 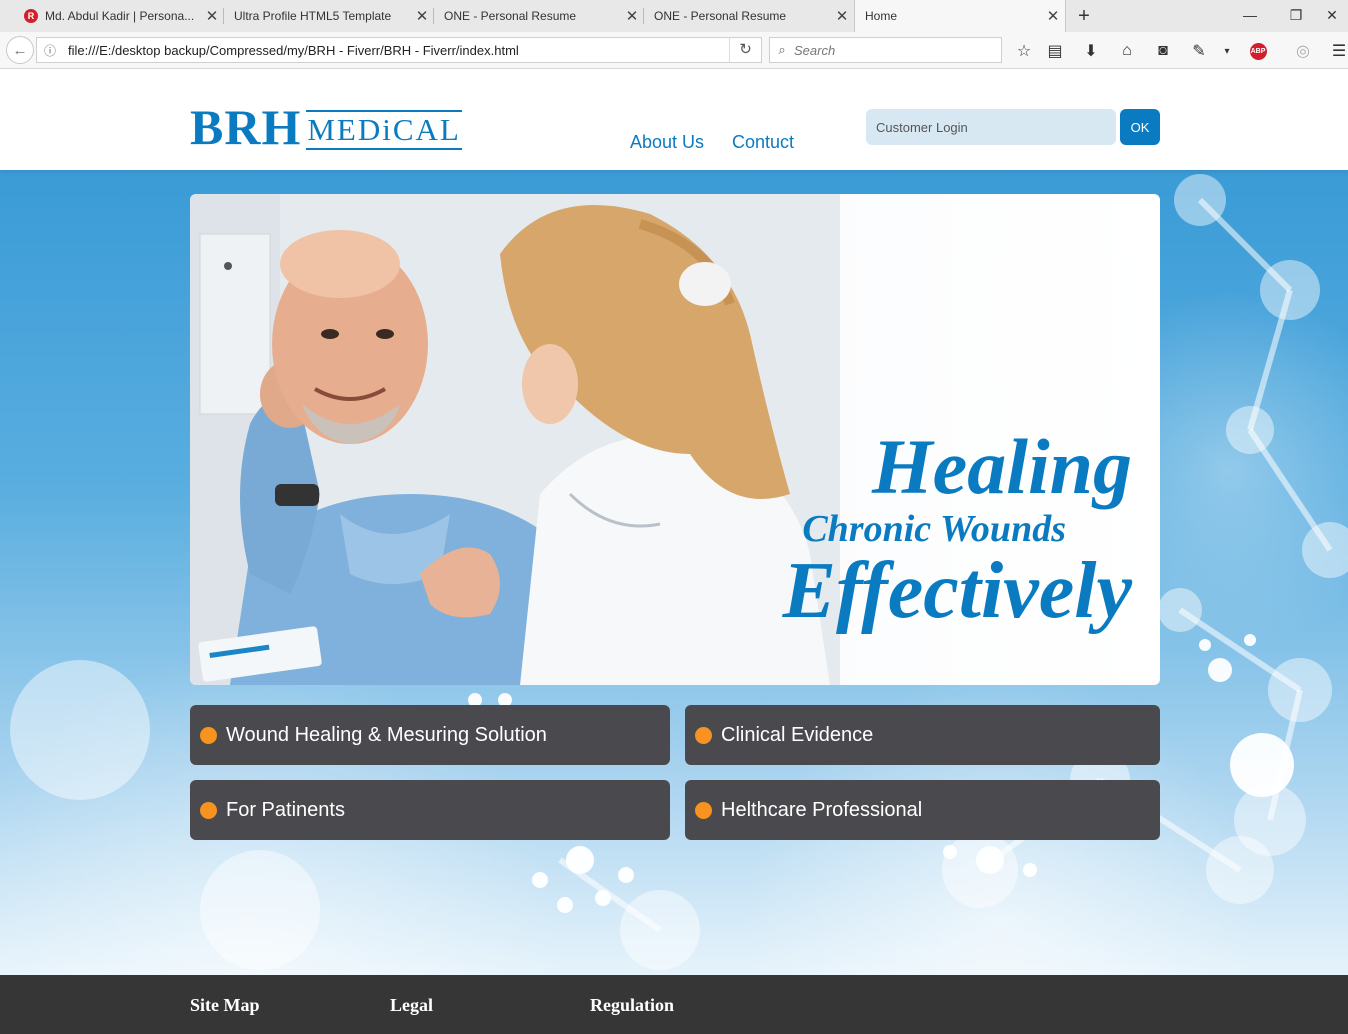 What do you see at coordinates (313, 16) in the screenshot?
I see `tab-title: Ultra Profile HTML5 Template` at bounding box center [313, 16].